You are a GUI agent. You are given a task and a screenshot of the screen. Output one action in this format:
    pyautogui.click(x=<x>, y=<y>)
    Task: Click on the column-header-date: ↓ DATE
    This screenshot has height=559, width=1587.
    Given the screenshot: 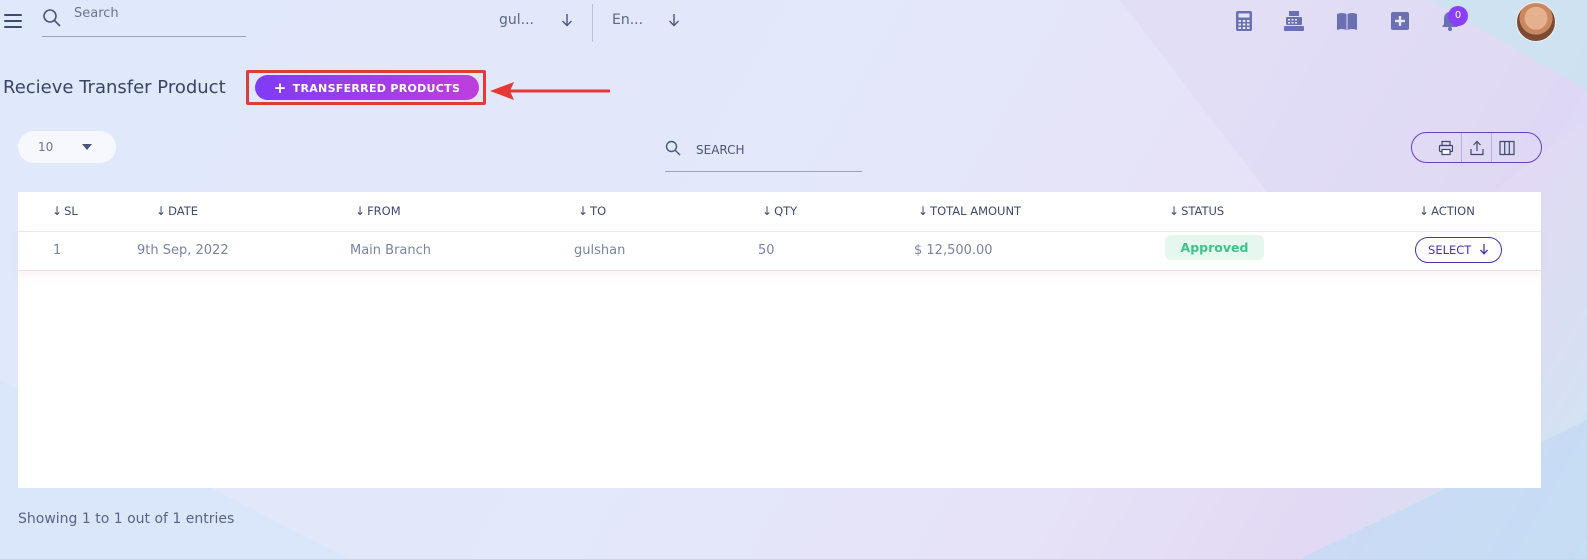 What is the action you would take?
    pyautogui.click(x=177, y=211)
    